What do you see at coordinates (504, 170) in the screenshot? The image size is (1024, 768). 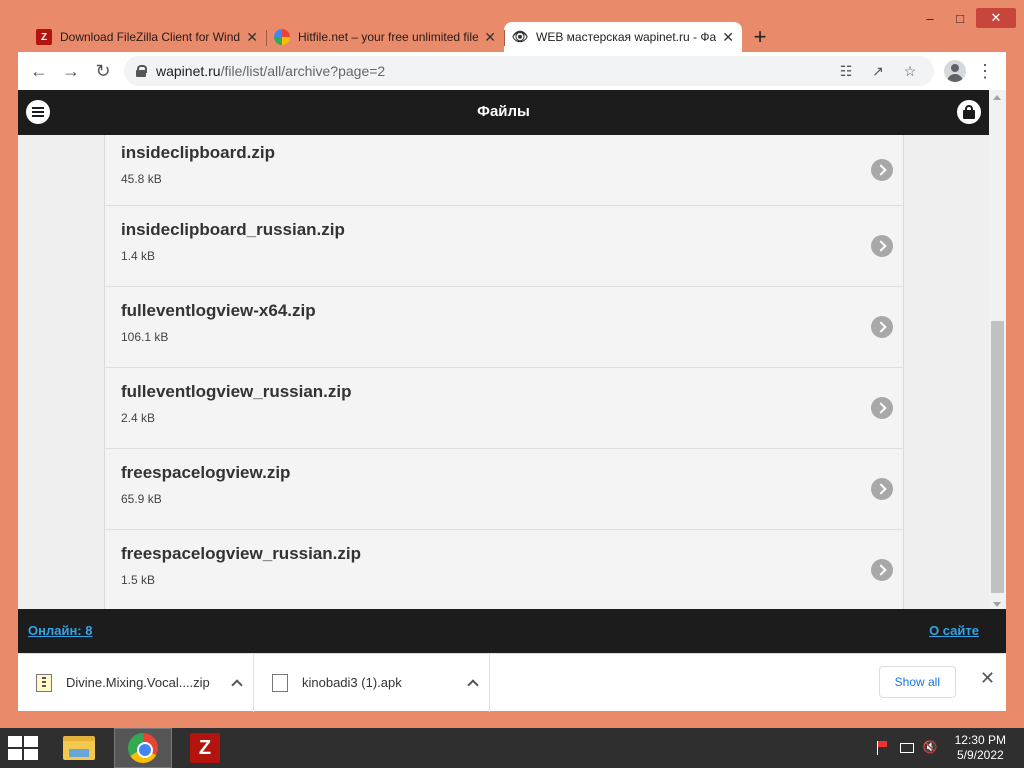 I see `list-item: insideclipboard.zip 45.8 kB` at bounding box center [504, 170].